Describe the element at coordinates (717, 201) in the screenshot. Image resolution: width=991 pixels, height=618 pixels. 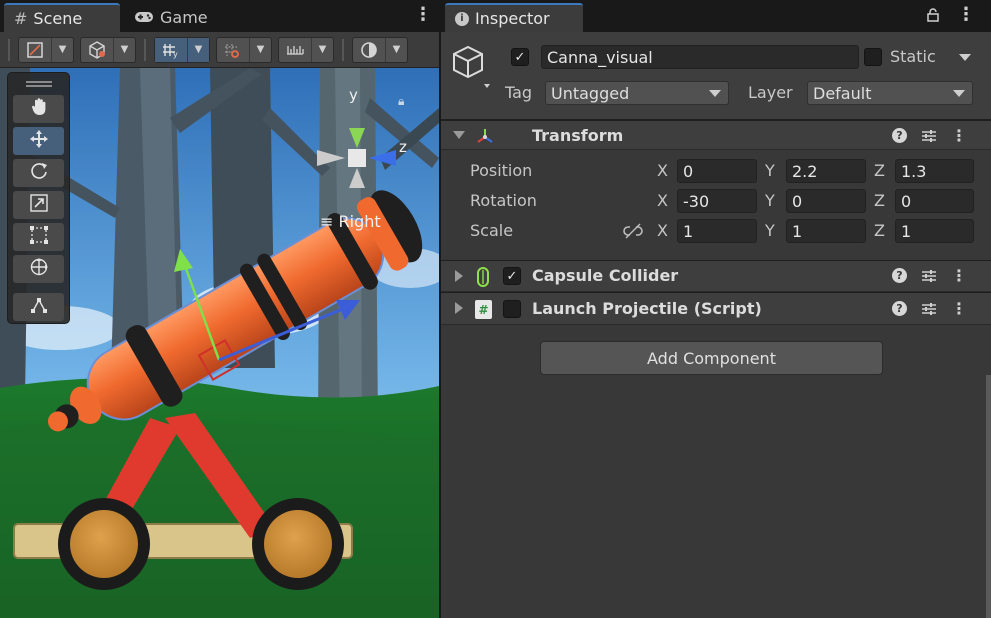
I see `rotation-x-field: -30` at that location.